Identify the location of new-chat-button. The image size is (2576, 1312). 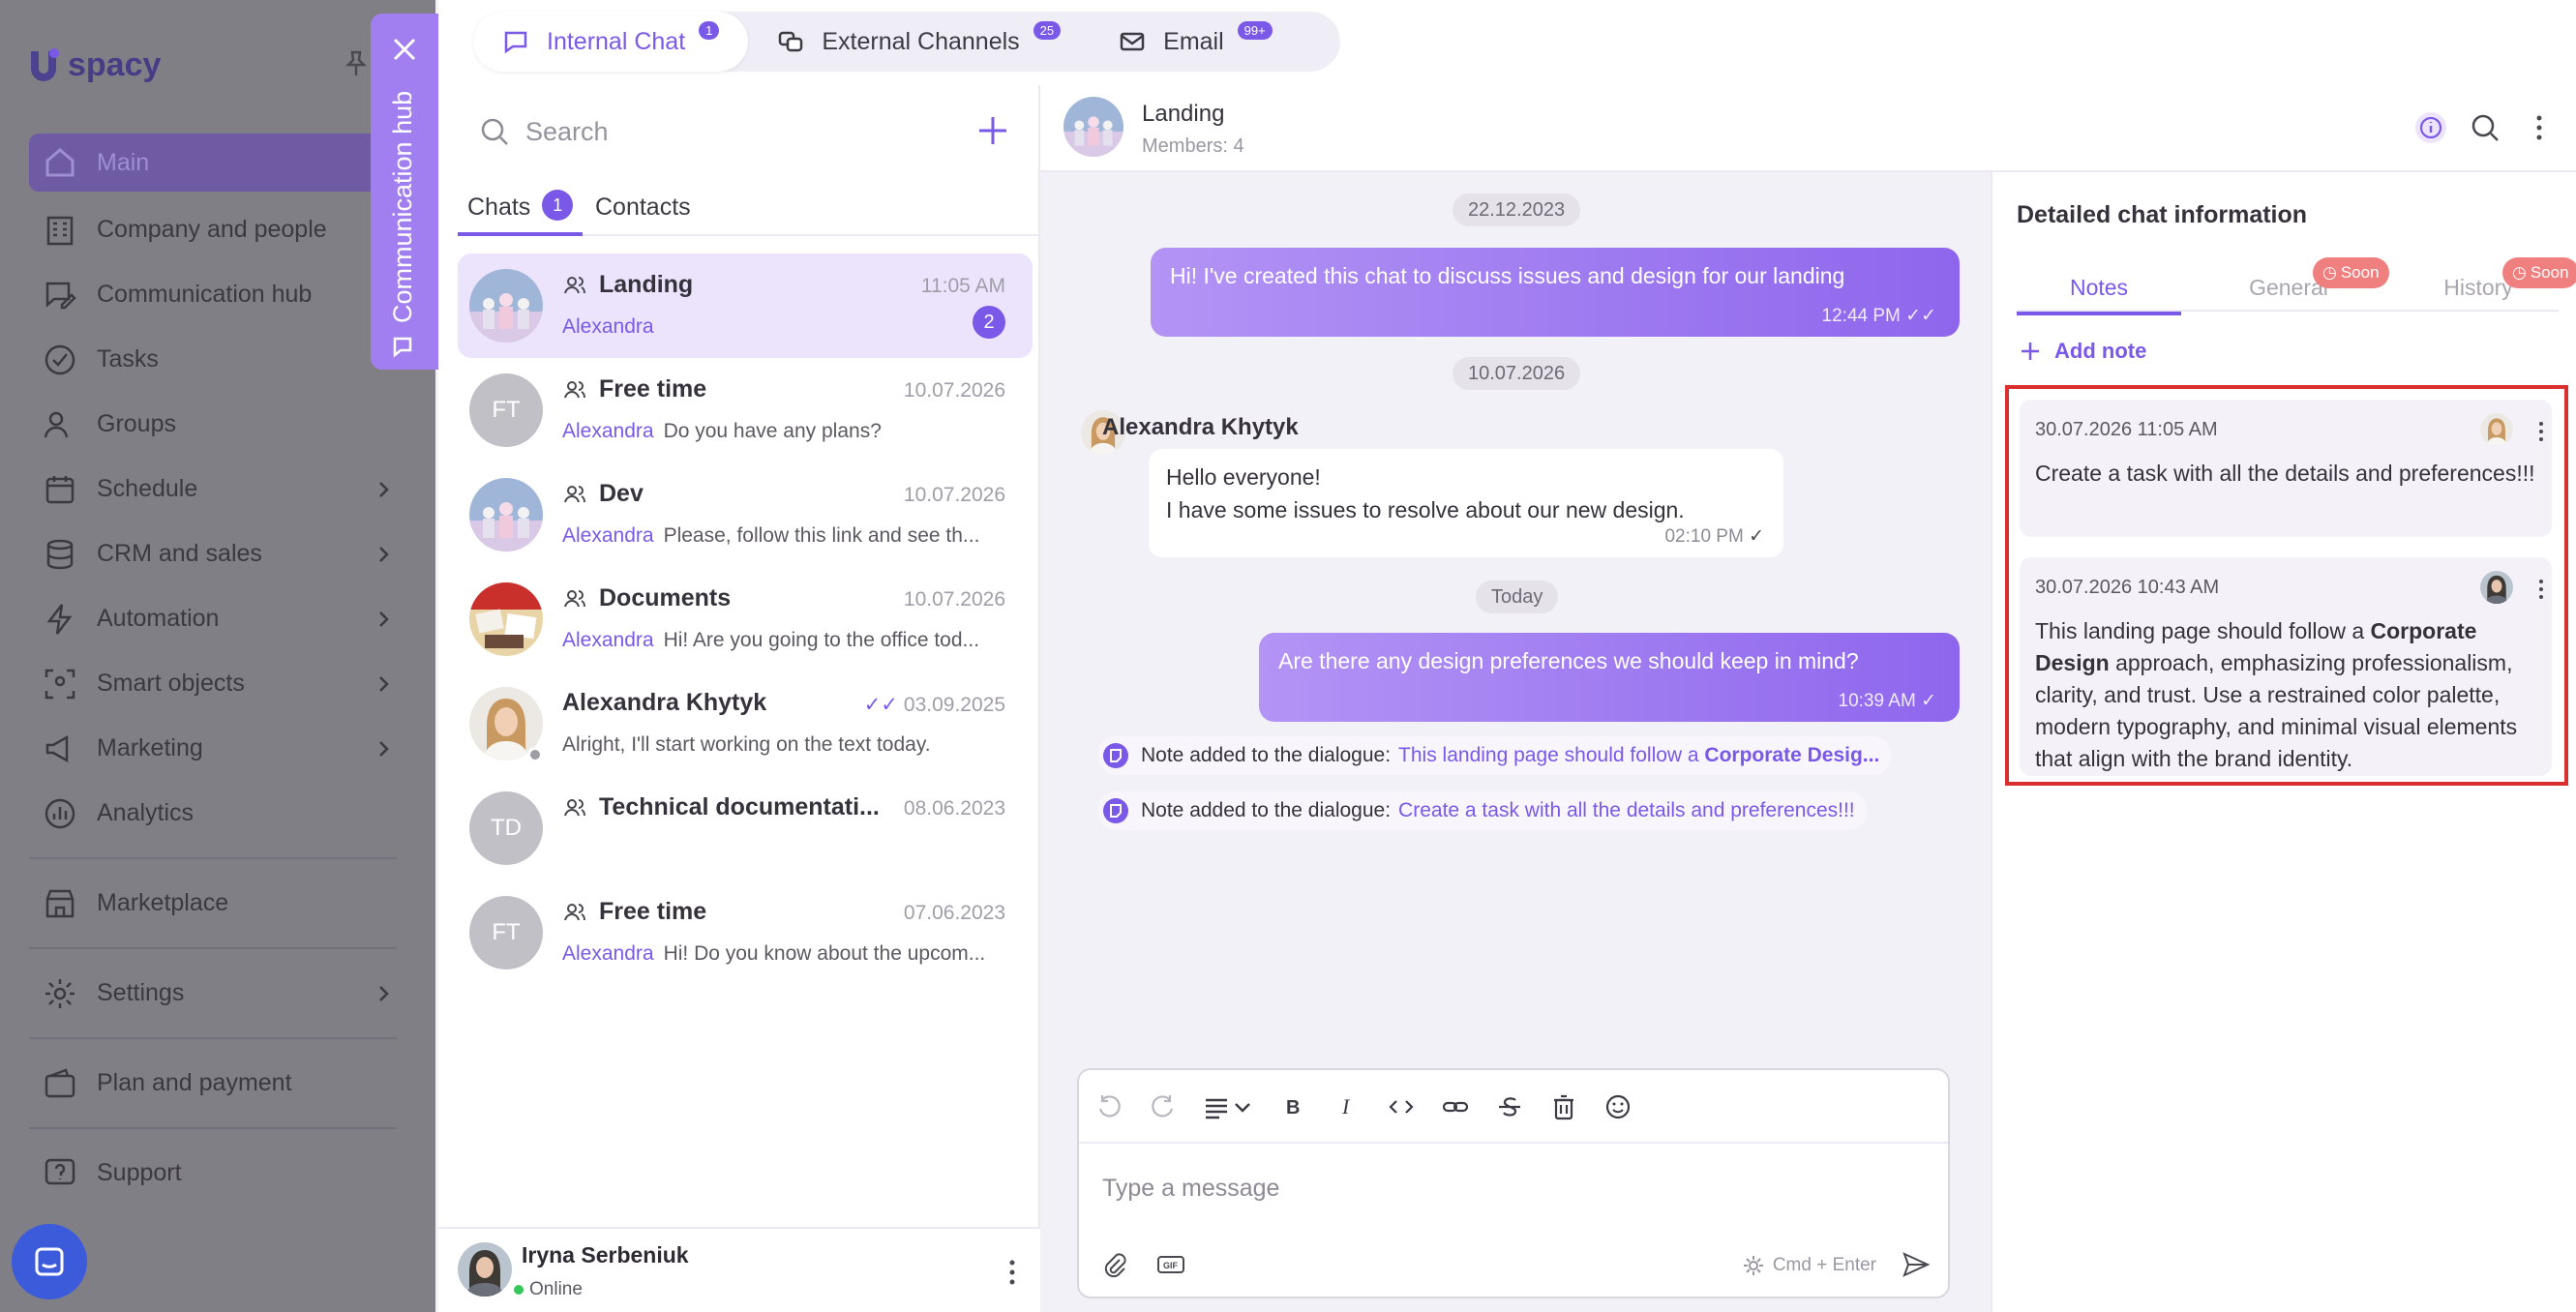
(992, 130).